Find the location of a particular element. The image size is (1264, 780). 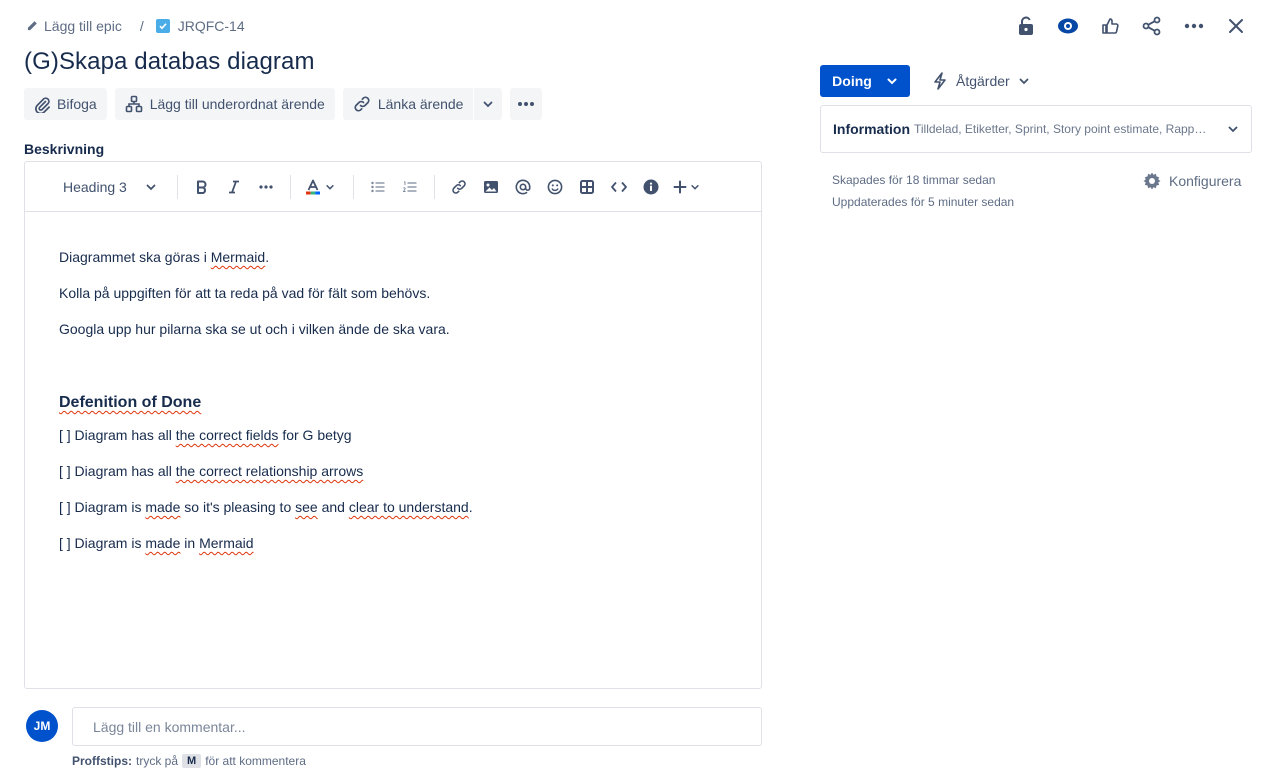

mention-icon is located at coordinates (523, 187).